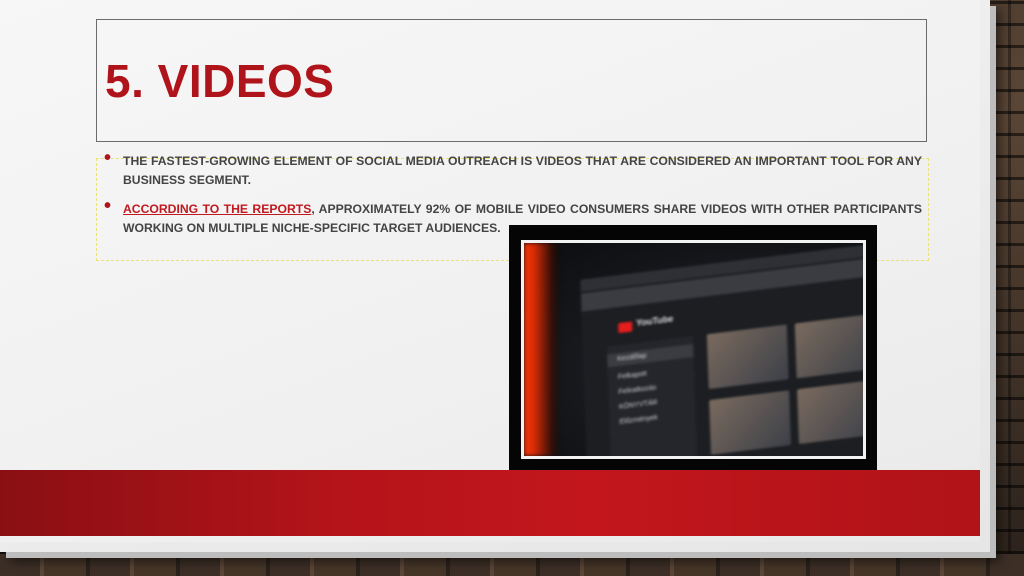 This screenshot has width=1024, height=576. I want to click on footer-red-band, so click(490, 503).